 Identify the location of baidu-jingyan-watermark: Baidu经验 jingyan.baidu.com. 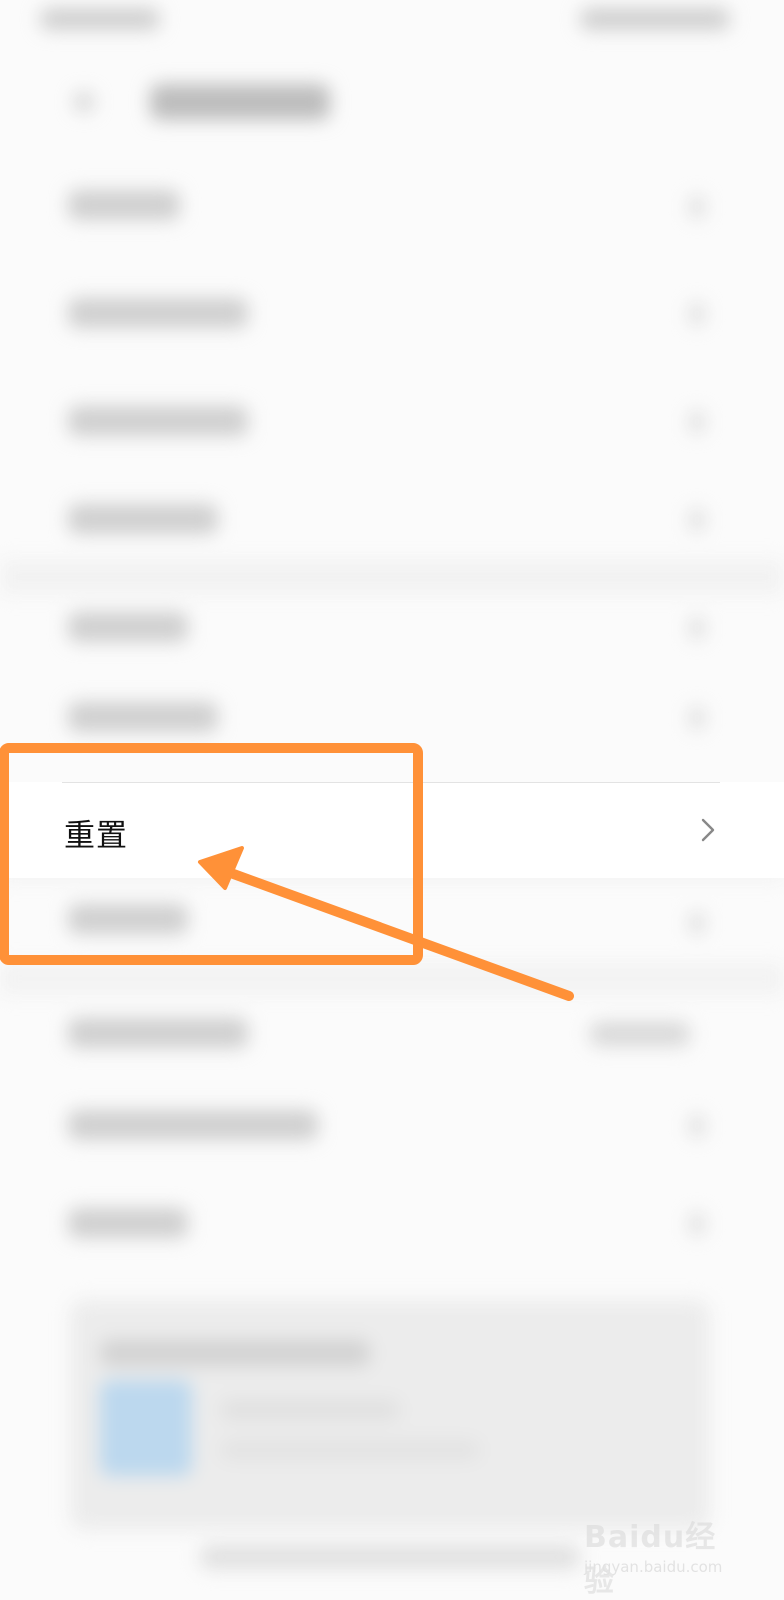
(664, 1555).